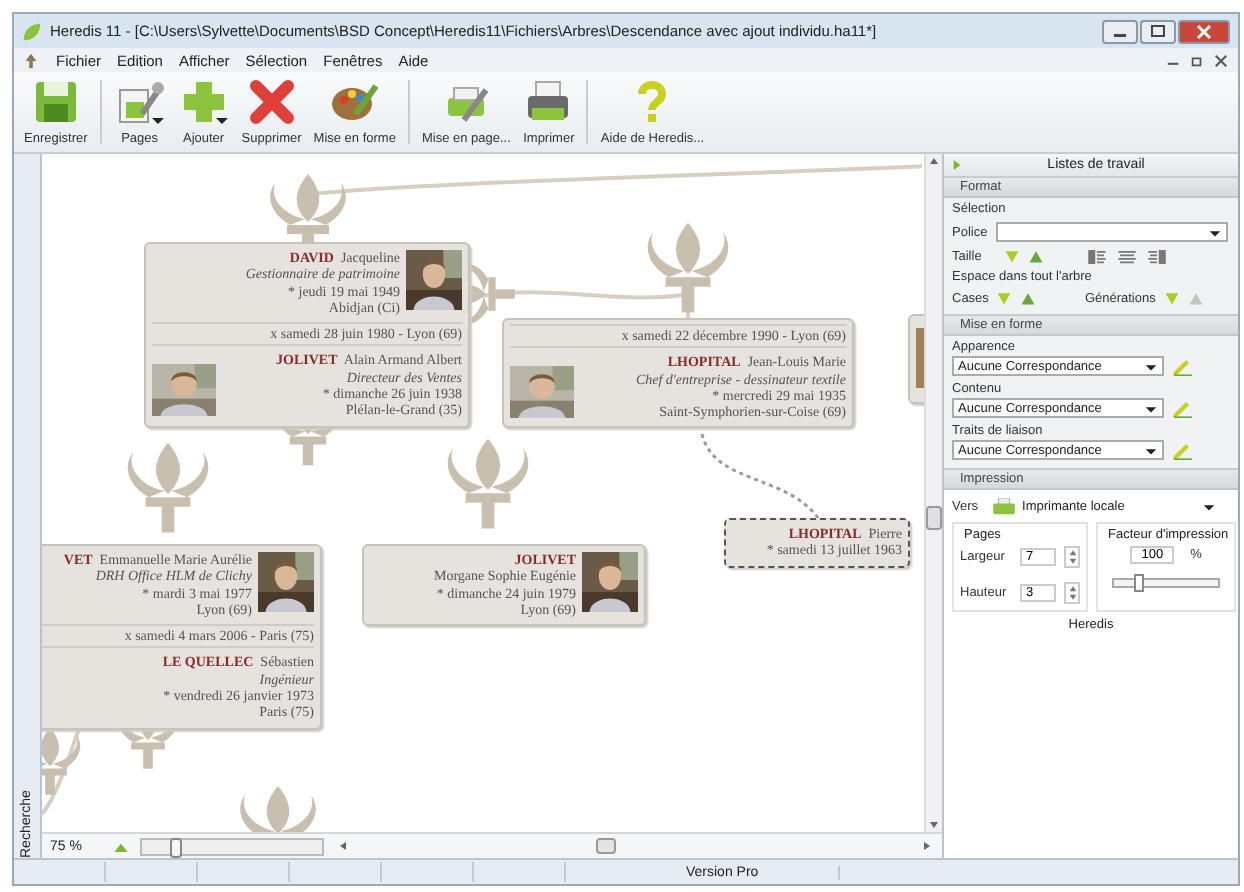 This screenshot has height=892, width=1244. What do you see at coordinates (271, 102) in the screenshot?
I see `cross-icon` at bounding box center [271, 102].